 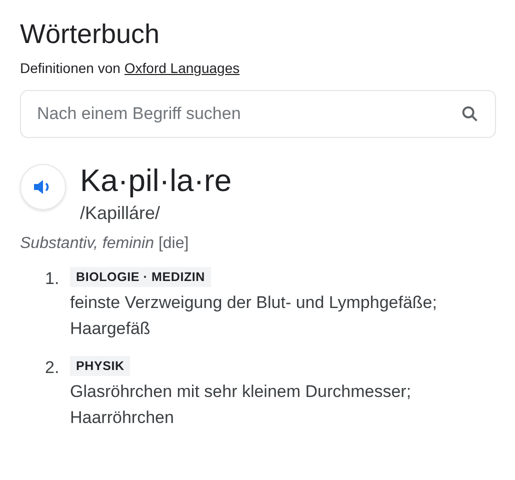 What do you see at coordinates (156, 181) in the screenshot?
I see `headword: Ka·pil·la·re` at bounding box center [156, 181].